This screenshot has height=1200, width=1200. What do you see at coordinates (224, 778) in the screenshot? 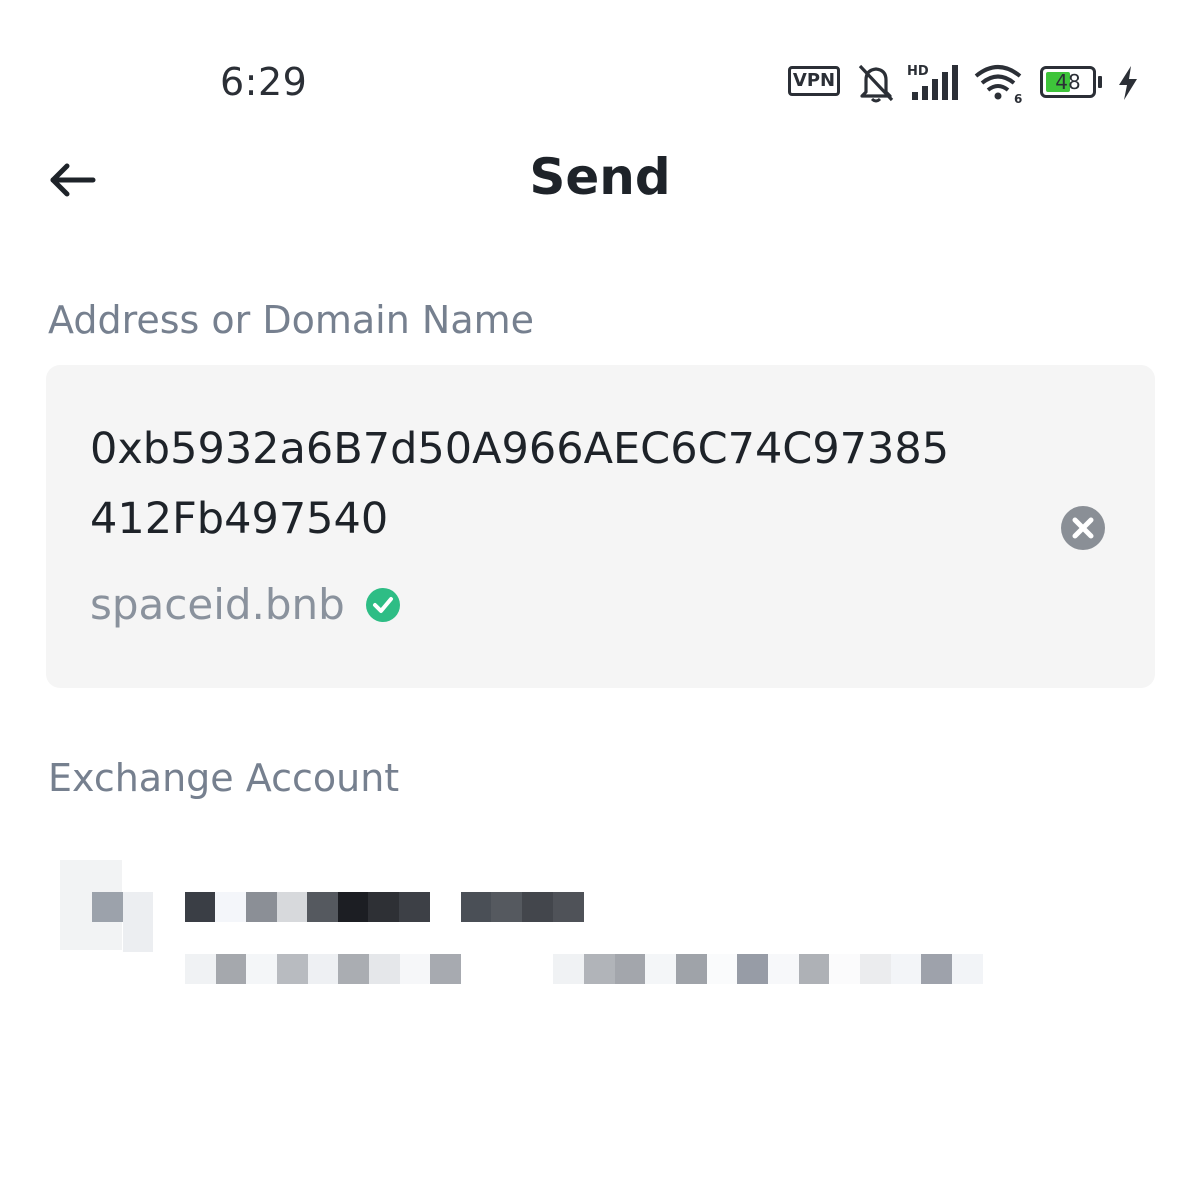
I see `exchange-account-label: Exchange Account` at bounding box center [224, 778].